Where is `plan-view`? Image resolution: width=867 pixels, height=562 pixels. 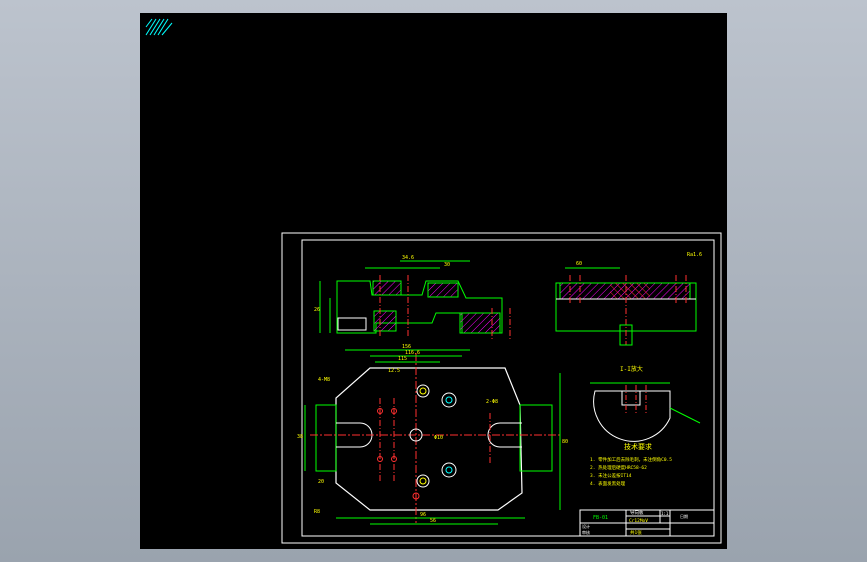
plan-view is located at coordinates (432, 437).